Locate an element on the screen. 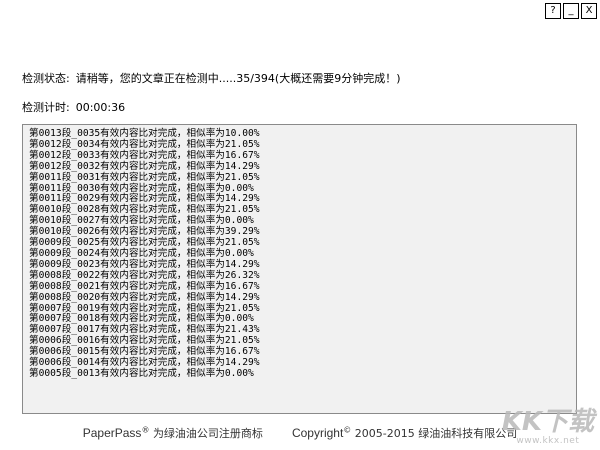 The width and height of the screenshot is (600, 450). brand-name: PaperPass is located at coordinates (112, 433).